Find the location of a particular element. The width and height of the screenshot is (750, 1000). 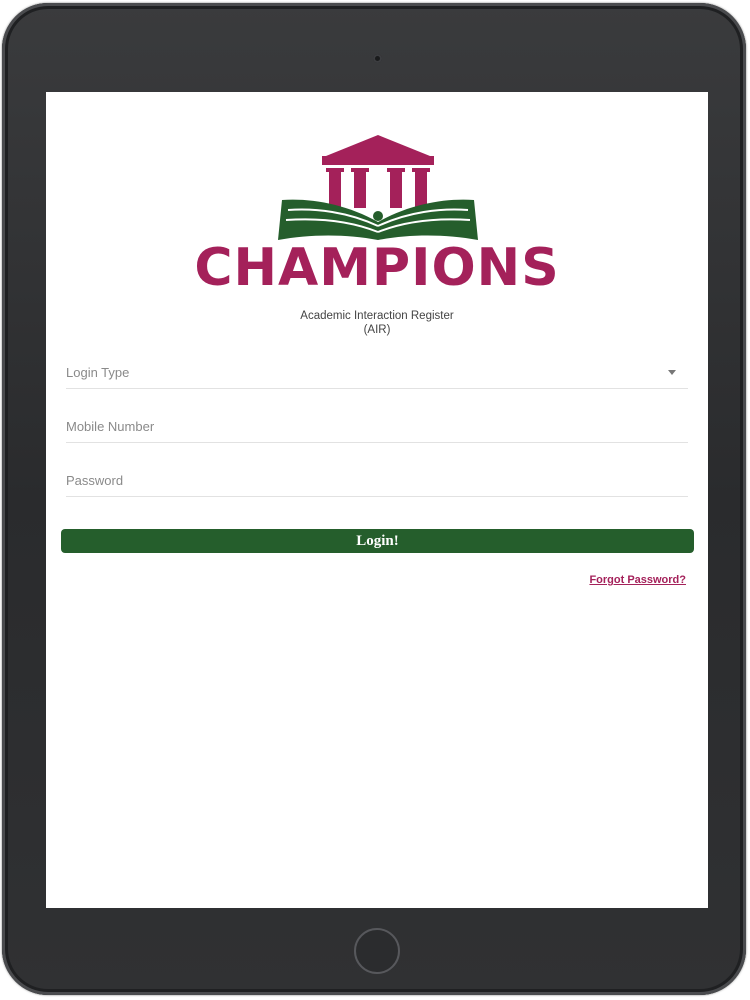

logo-roof is located at coordinates (378, 145).